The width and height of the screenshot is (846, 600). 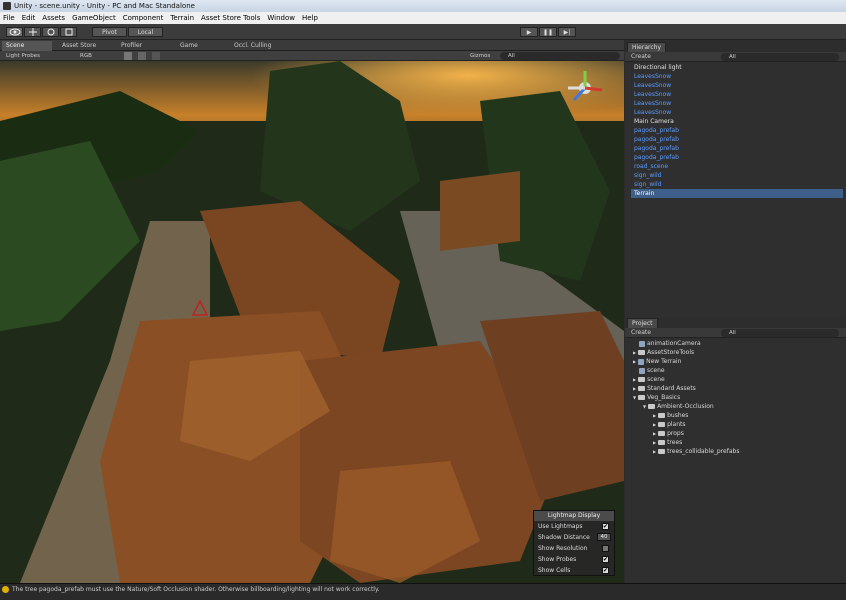 I want to click on hand-tool-button, so click(x=14, y=32).